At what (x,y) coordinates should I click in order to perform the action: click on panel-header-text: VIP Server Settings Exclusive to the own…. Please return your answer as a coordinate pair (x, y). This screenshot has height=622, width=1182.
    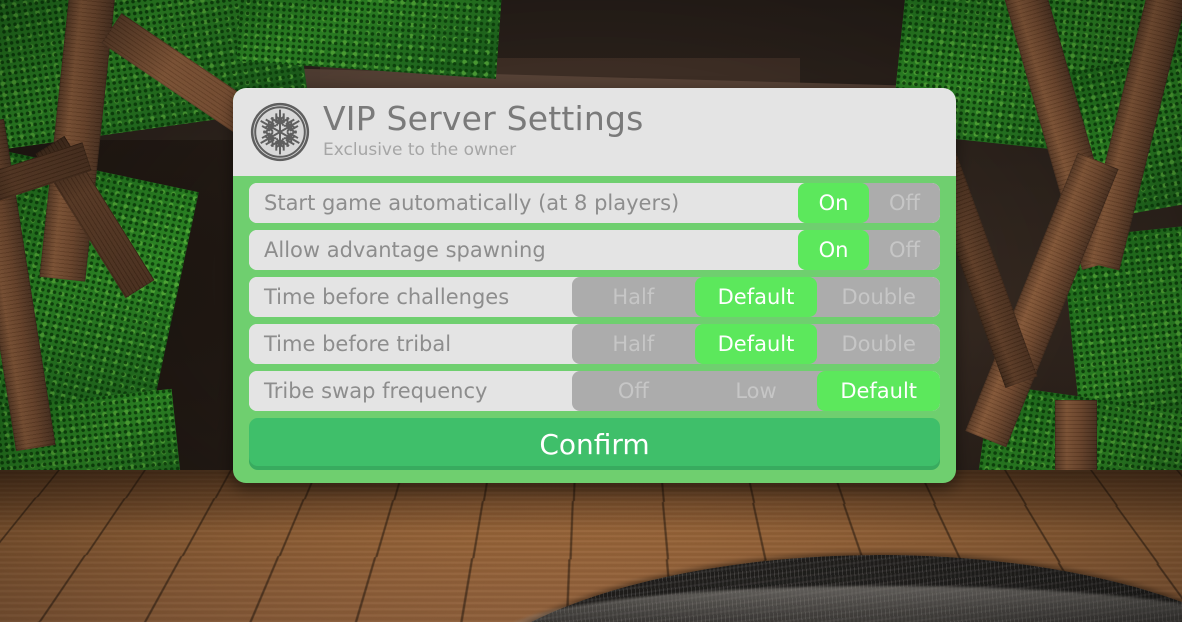
    Looking at the image, I should click on (483, 132).